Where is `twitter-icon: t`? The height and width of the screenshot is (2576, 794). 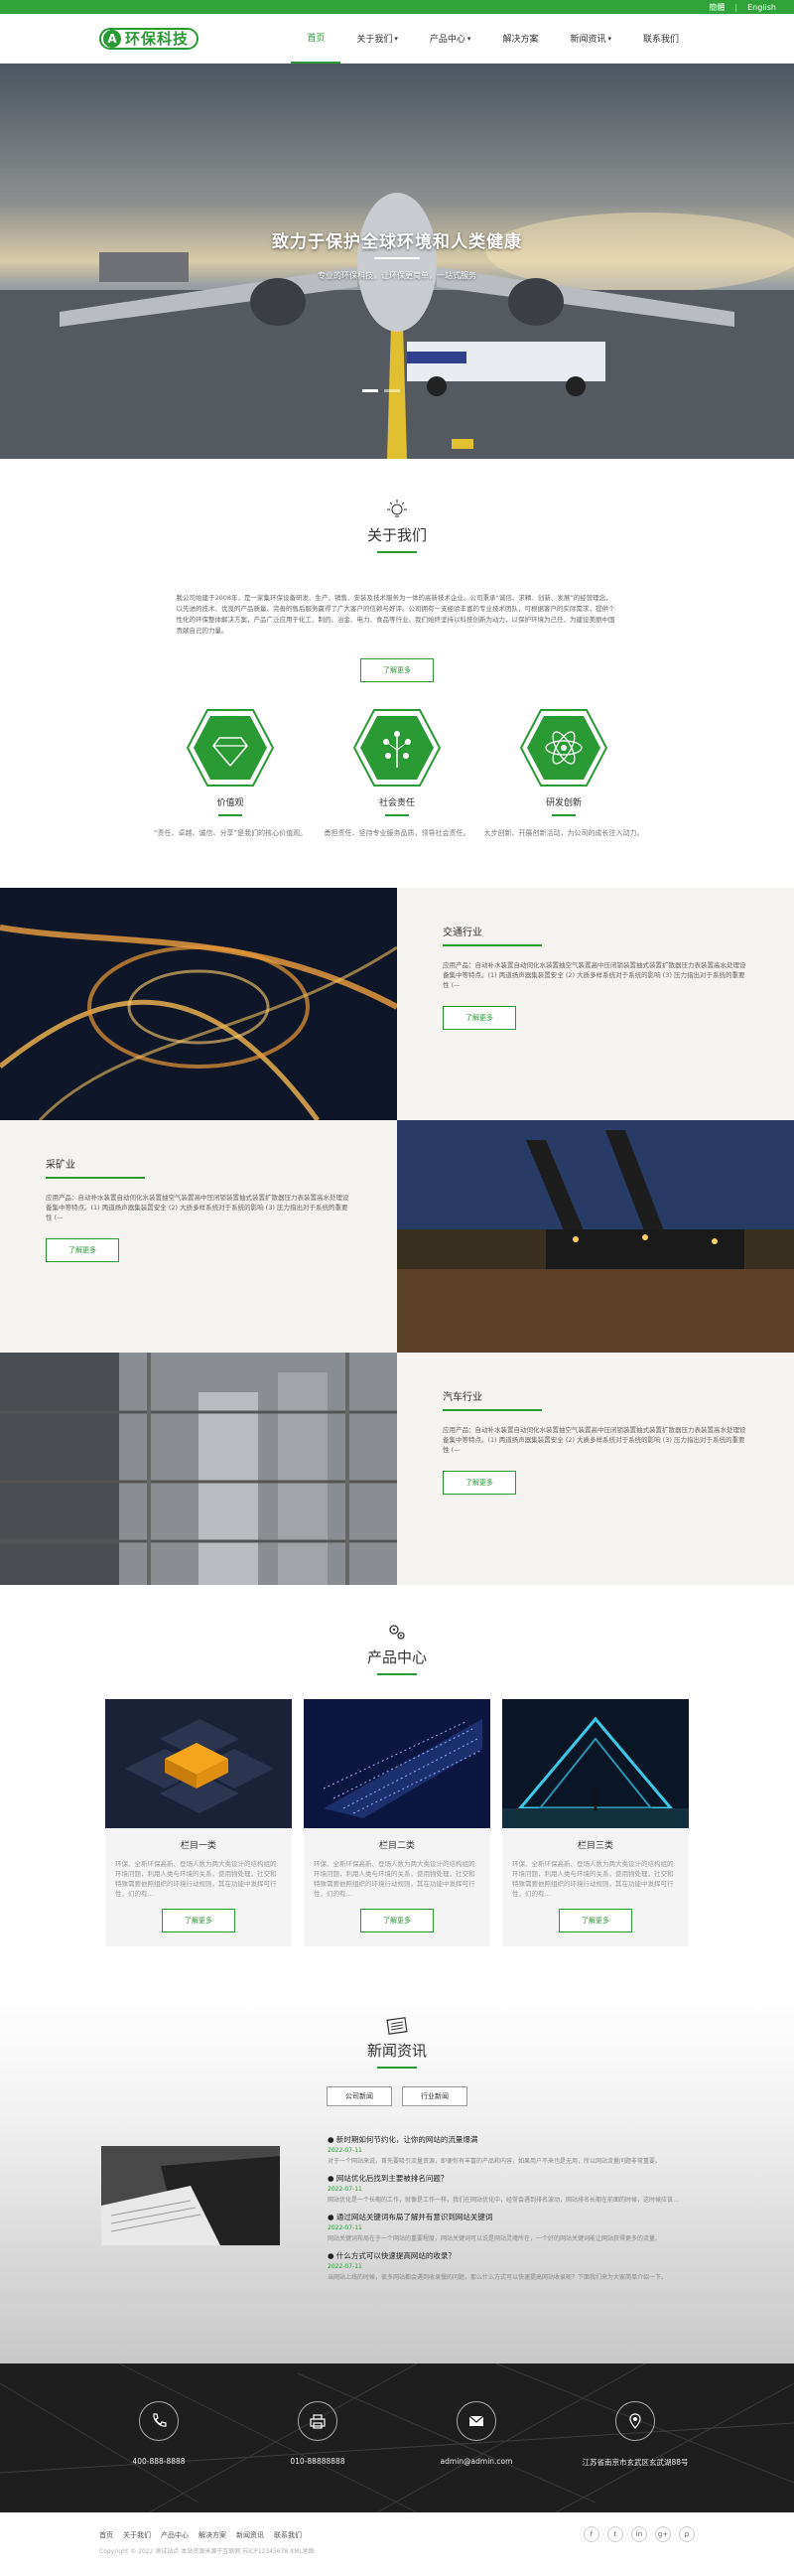
twitter-icon: t is located at coordinates (615, 2534).